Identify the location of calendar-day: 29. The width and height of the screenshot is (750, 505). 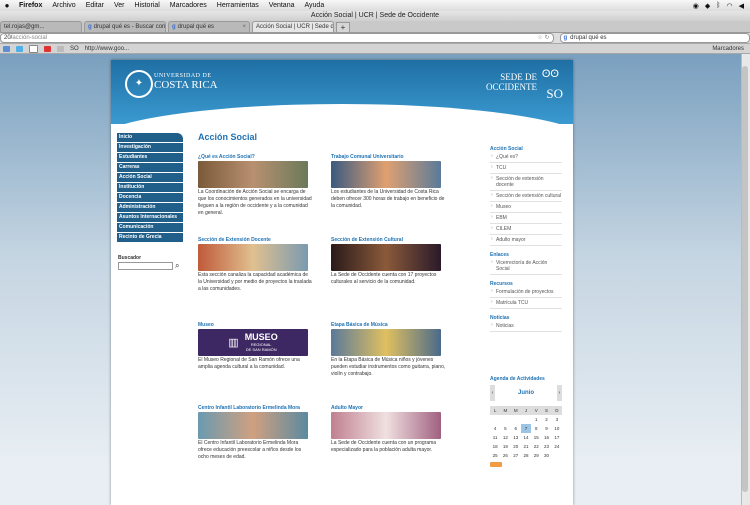
(536, 455).